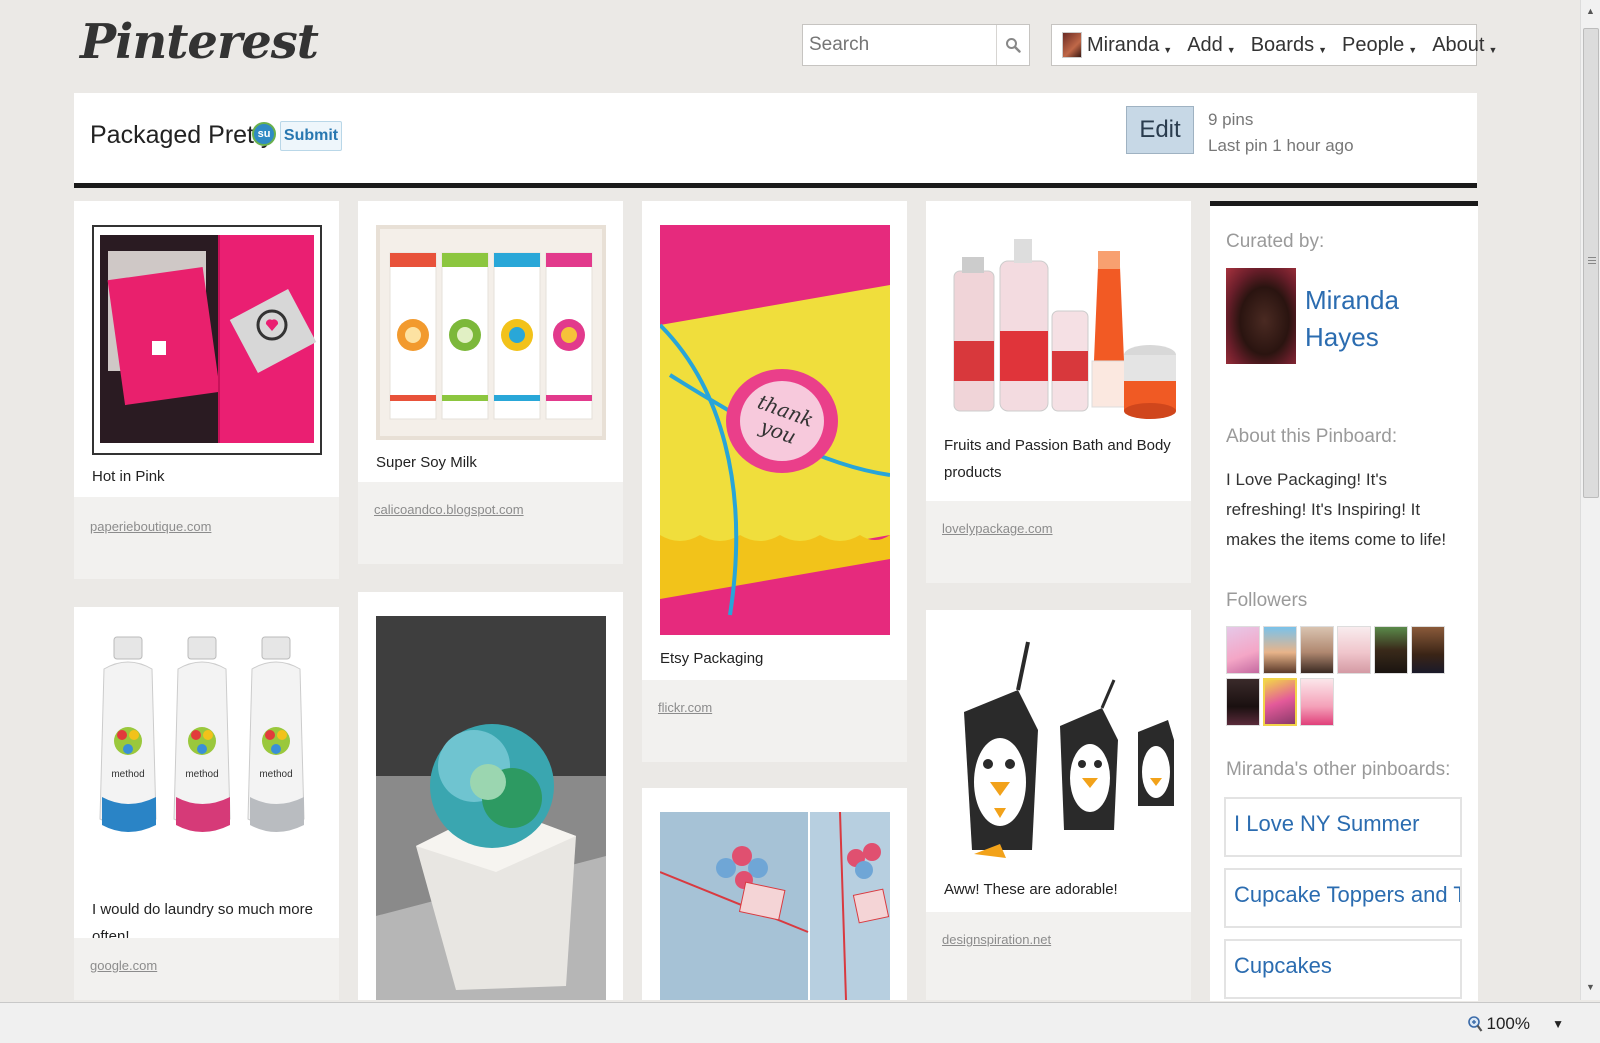 The width and height of the screenshot is (1600, 1043). I want to click on zoom-control: 100%, so click(1498, 1024).